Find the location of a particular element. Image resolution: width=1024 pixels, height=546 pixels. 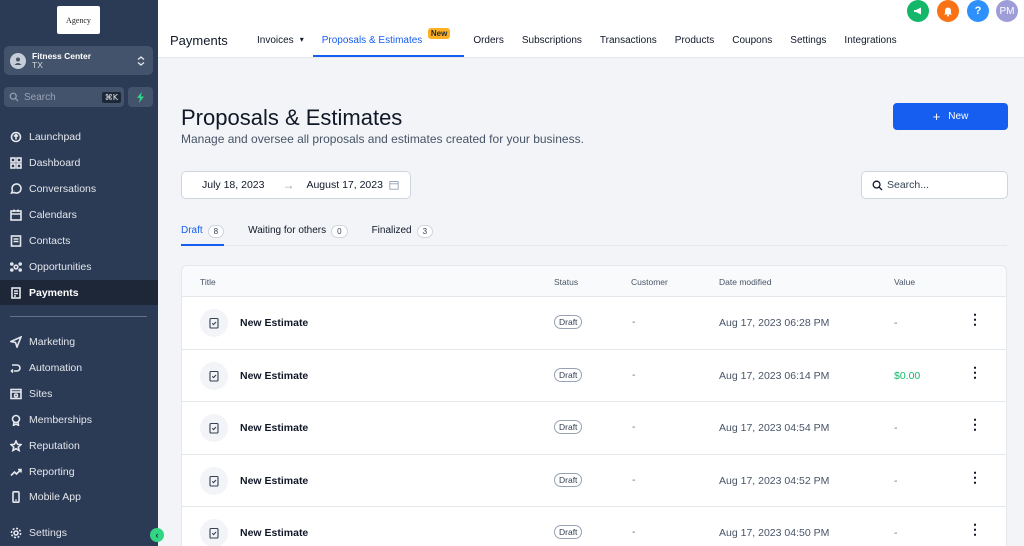

sidebar-item-settings: Settings is located at coordinates (79, 532).